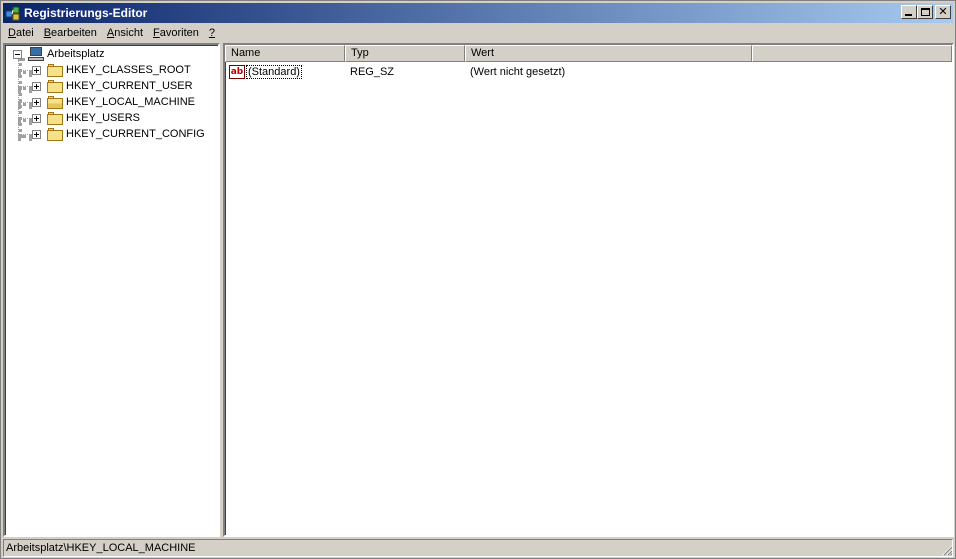  I want to click on registry-editor-icon, so click(12, 13).